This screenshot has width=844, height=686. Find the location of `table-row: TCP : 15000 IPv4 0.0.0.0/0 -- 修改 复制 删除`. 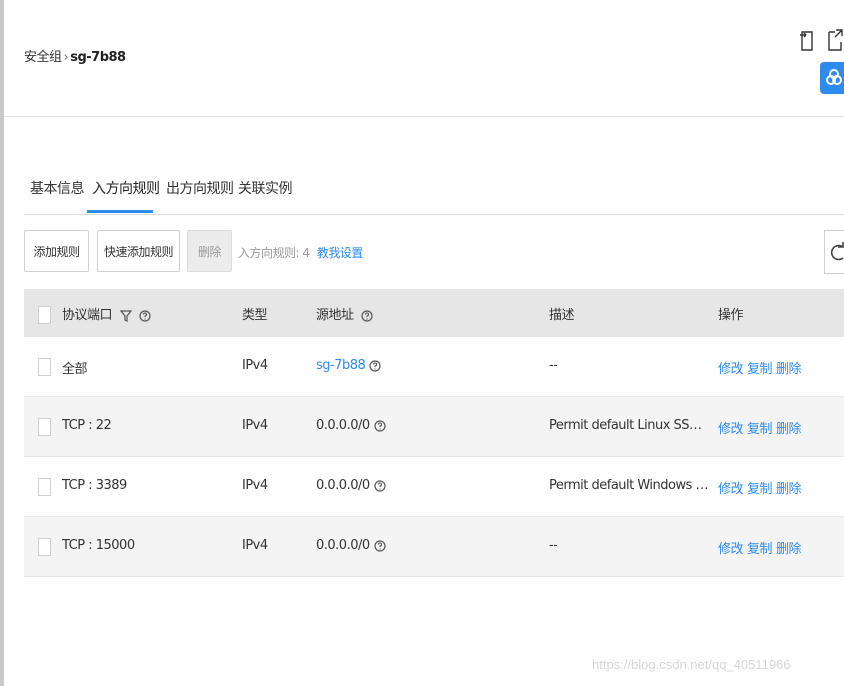

table-row: TCP : 15000 IPv4 0.0.0.0/0 -- 修改 复制 删除 is located at coordinates (434, 547).